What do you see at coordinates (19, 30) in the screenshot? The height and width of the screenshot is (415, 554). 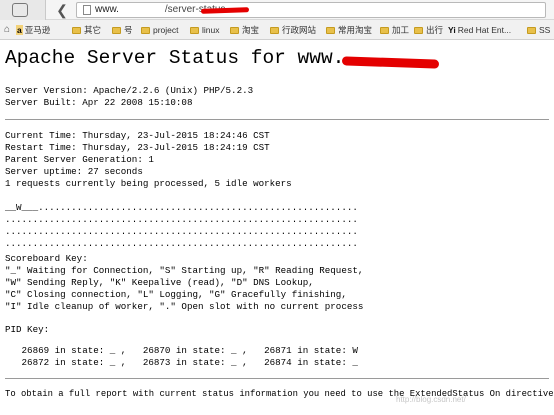 I see `amazon-icon: a` at bounding box center [19, 30].